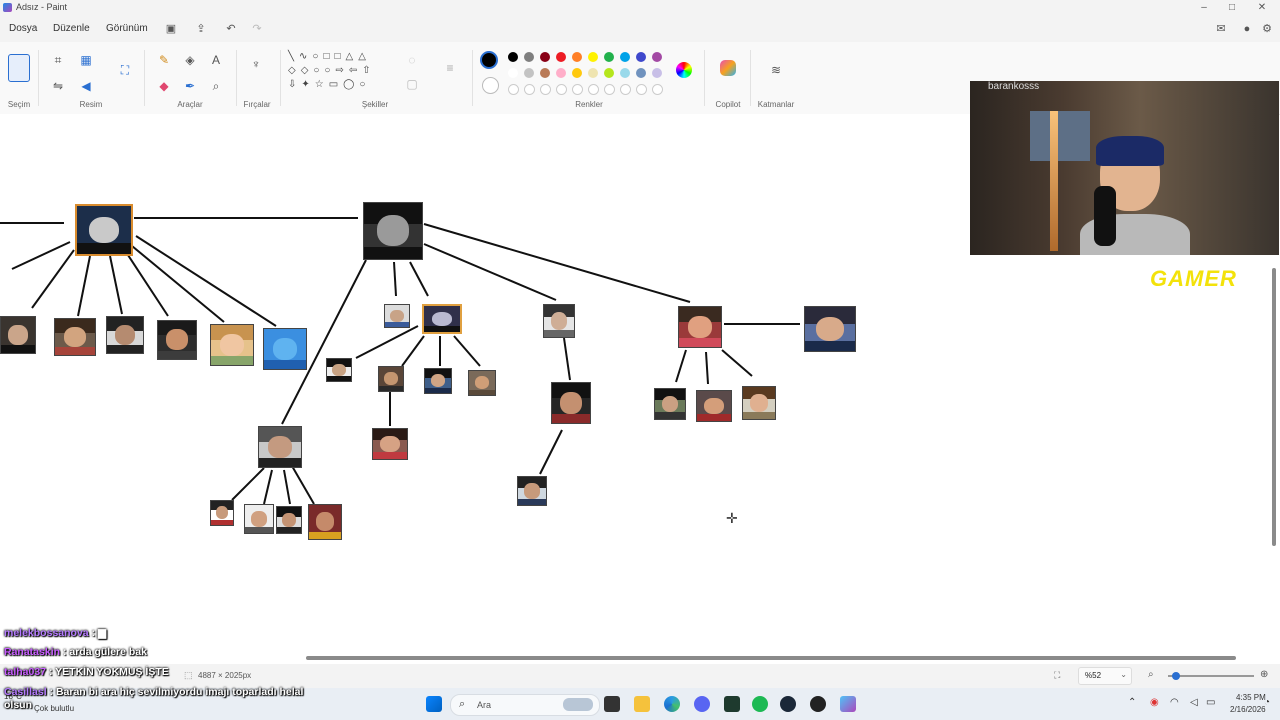  Describe the element at coordinates (434, 704) in the screenshot. I see `start-windows-icon` at that location.